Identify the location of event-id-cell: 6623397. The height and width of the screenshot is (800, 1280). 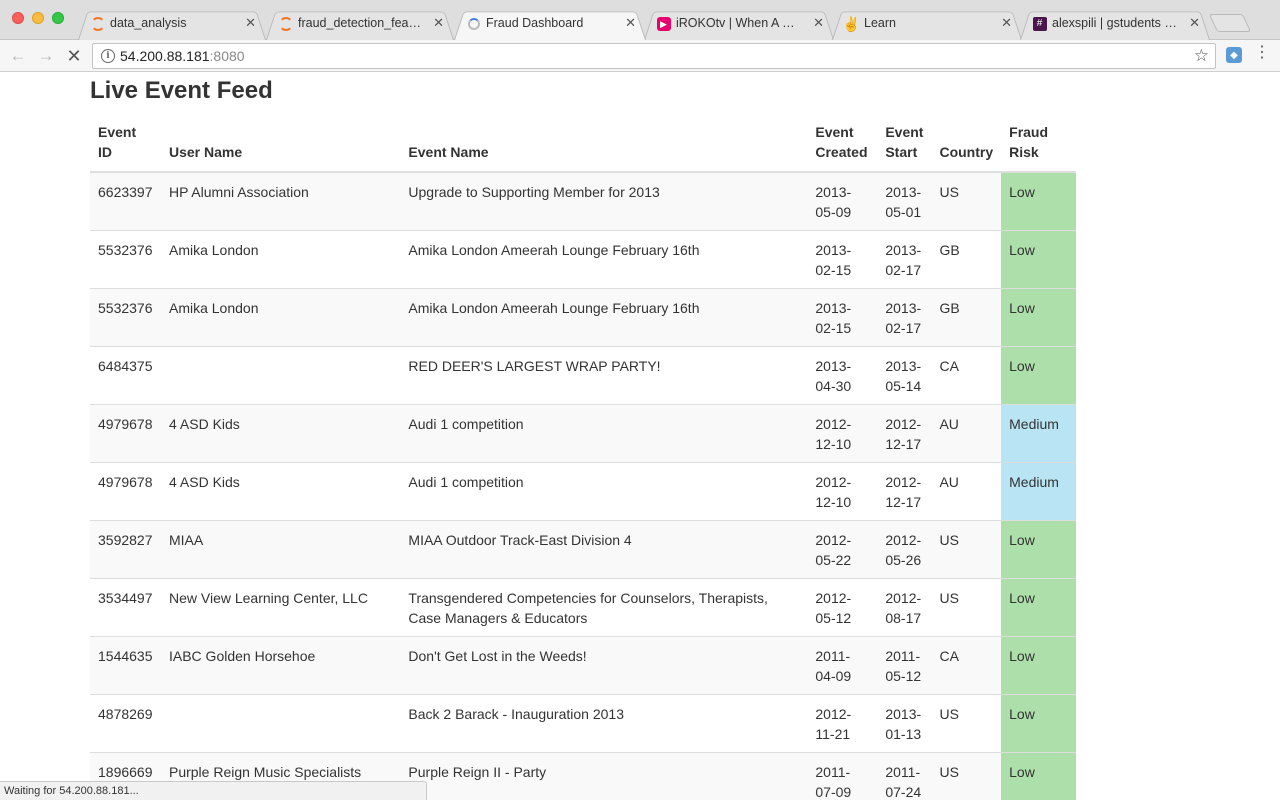
(125, 201).